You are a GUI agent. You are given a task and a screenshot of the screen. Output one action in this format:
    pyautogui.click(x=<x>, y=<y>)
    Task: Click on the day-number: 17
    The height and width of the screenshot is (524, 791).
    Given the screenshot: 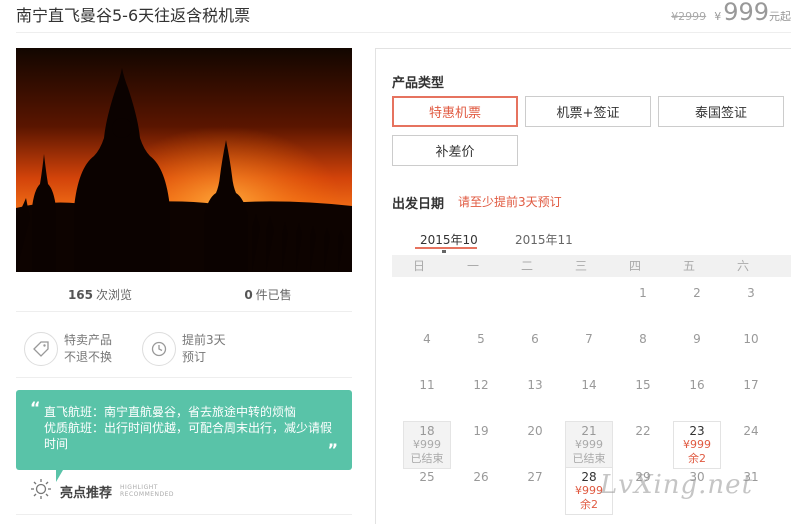 What is the action you would take?
    pyautogui.click(x=751, y=385)
    